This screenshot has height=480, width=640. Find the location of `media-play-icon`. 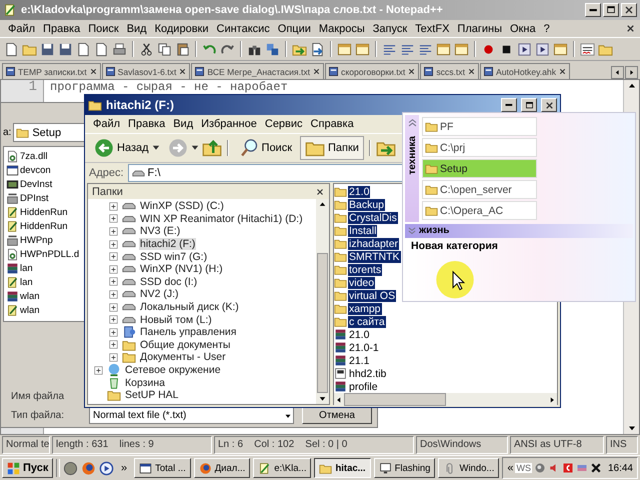

media-play-icon is located at coordinates (106, 468).